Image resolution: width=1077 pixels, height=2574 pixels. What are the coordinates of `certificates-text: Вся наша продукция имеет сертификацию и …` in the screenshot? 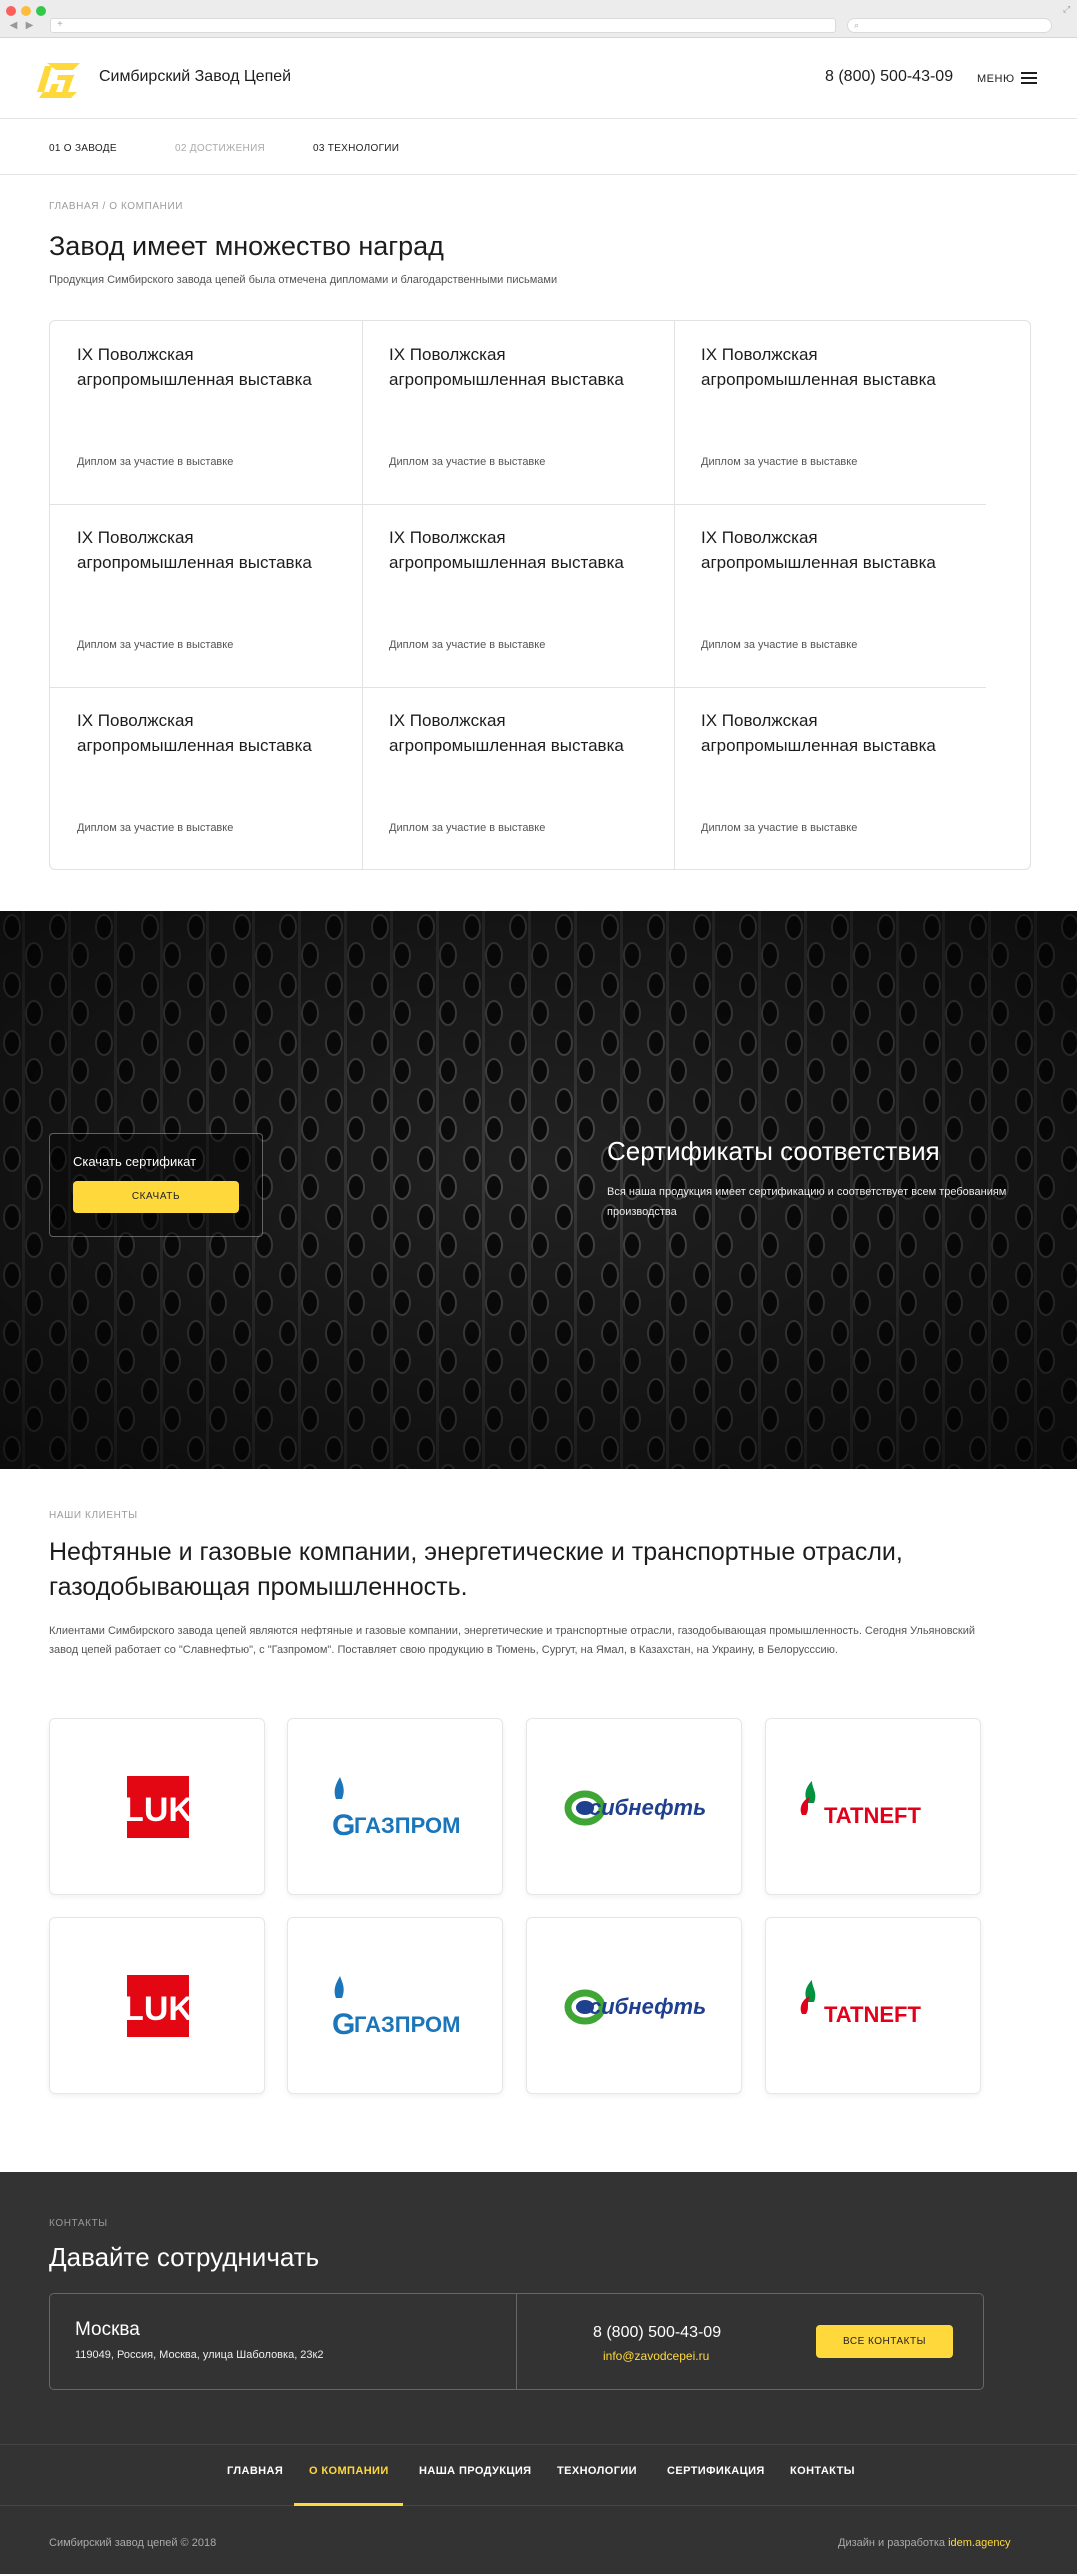 It's located at (807, 1202).